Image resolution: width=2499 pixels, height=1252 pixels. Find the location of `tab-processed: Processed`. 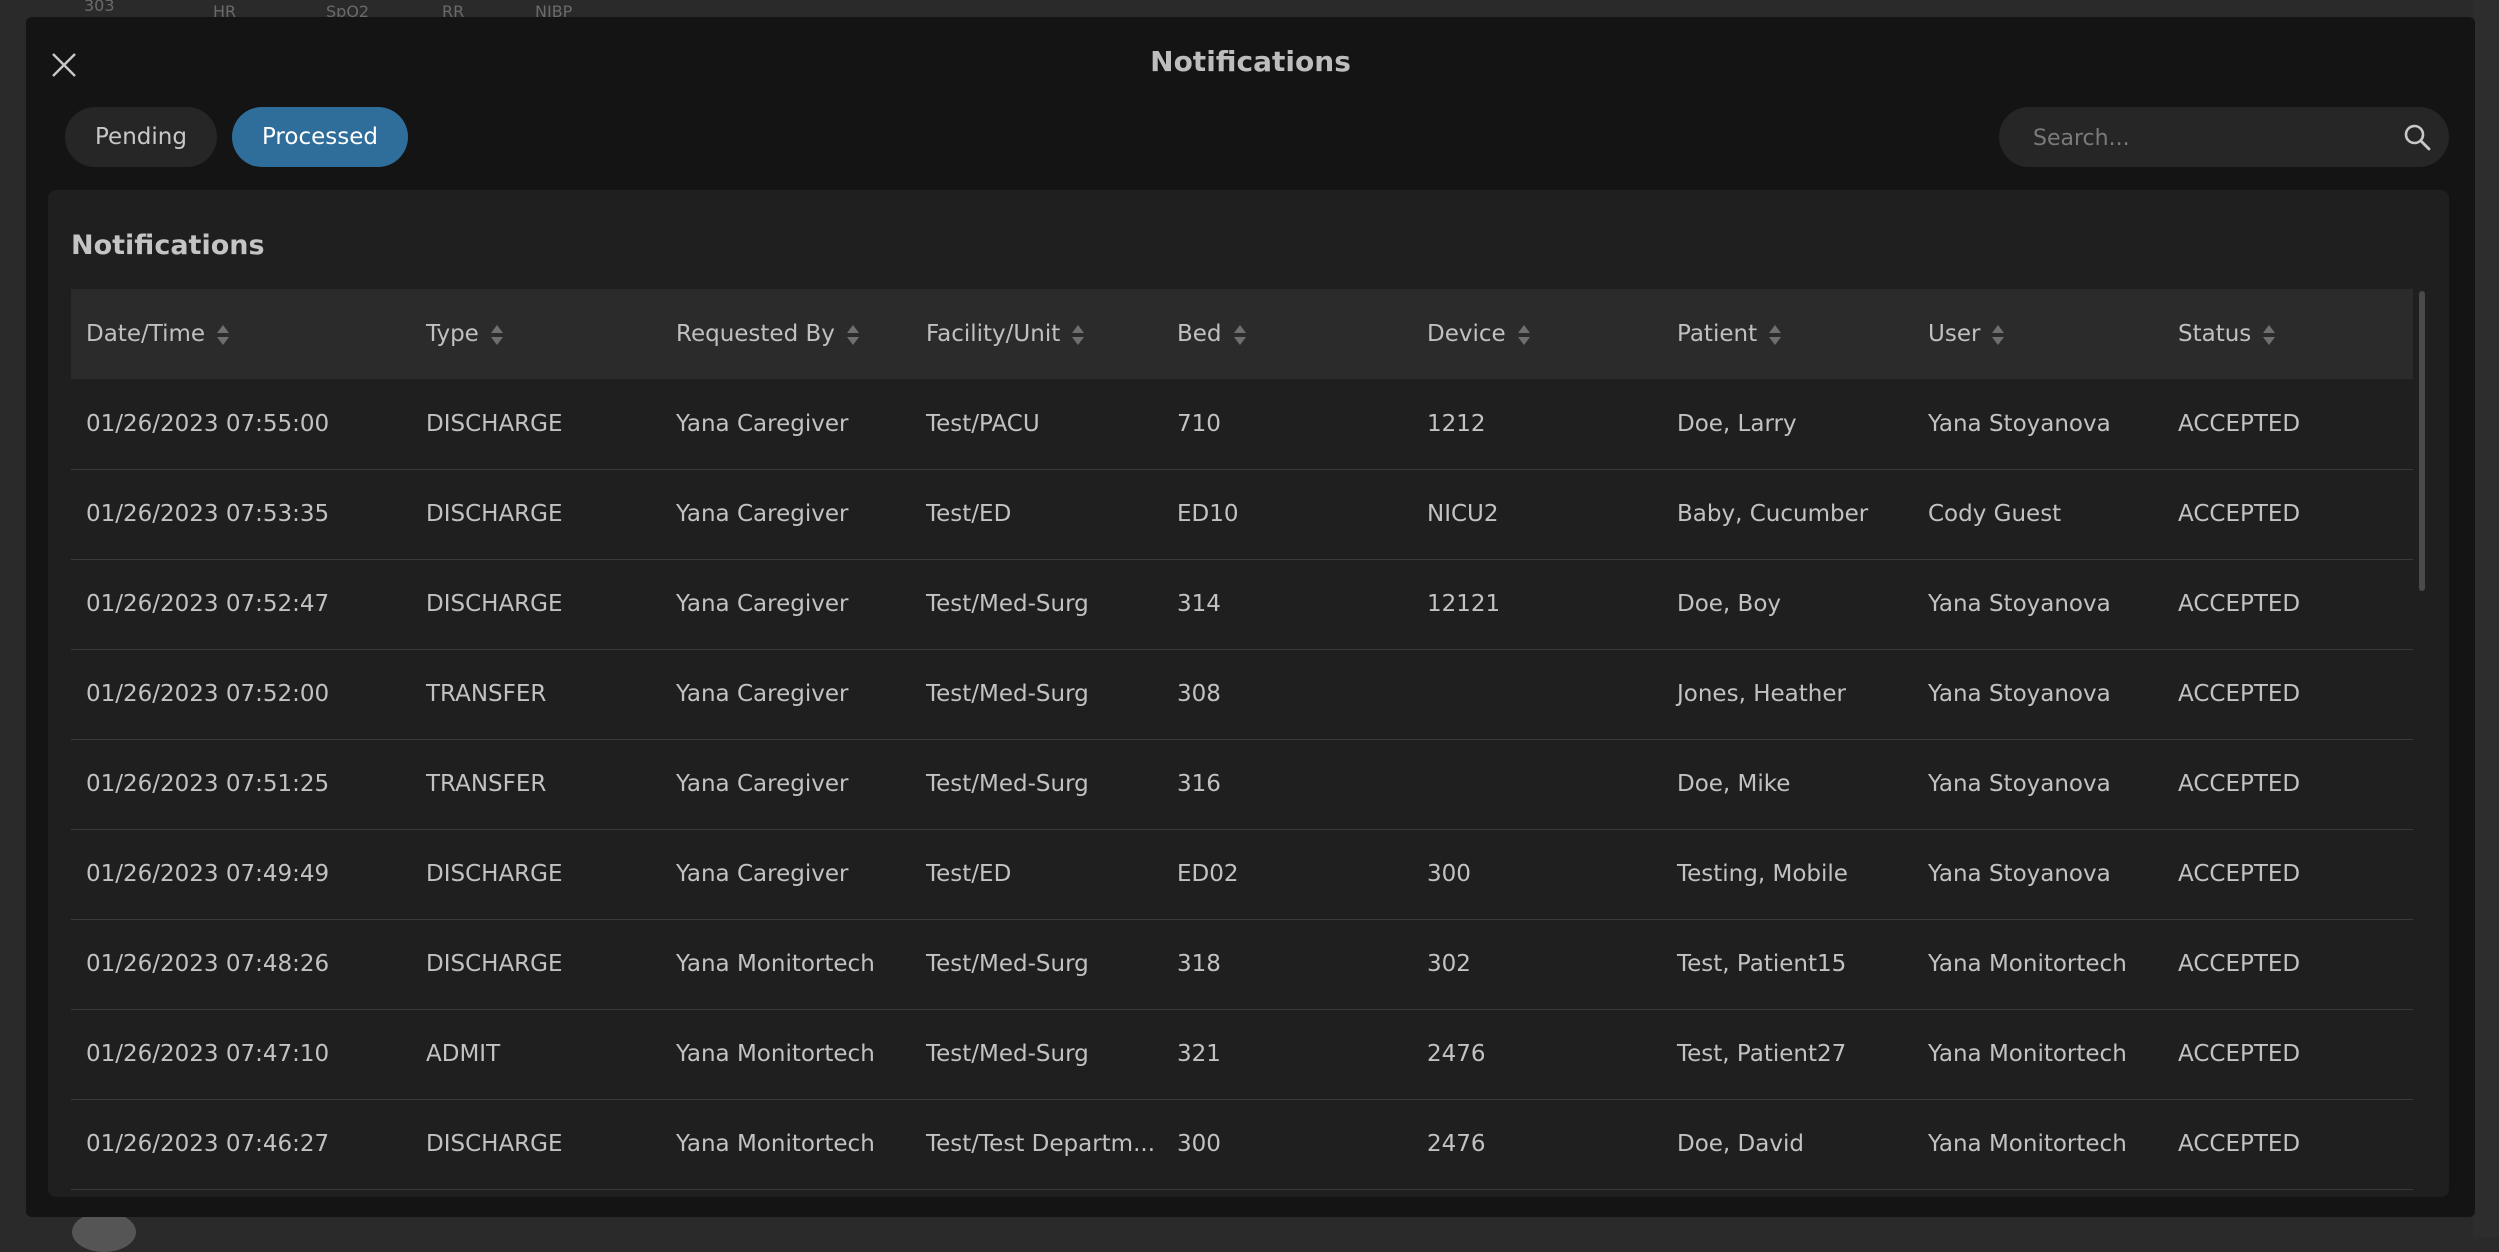

tab-processed: Processed is located at coordinates (319, 137).